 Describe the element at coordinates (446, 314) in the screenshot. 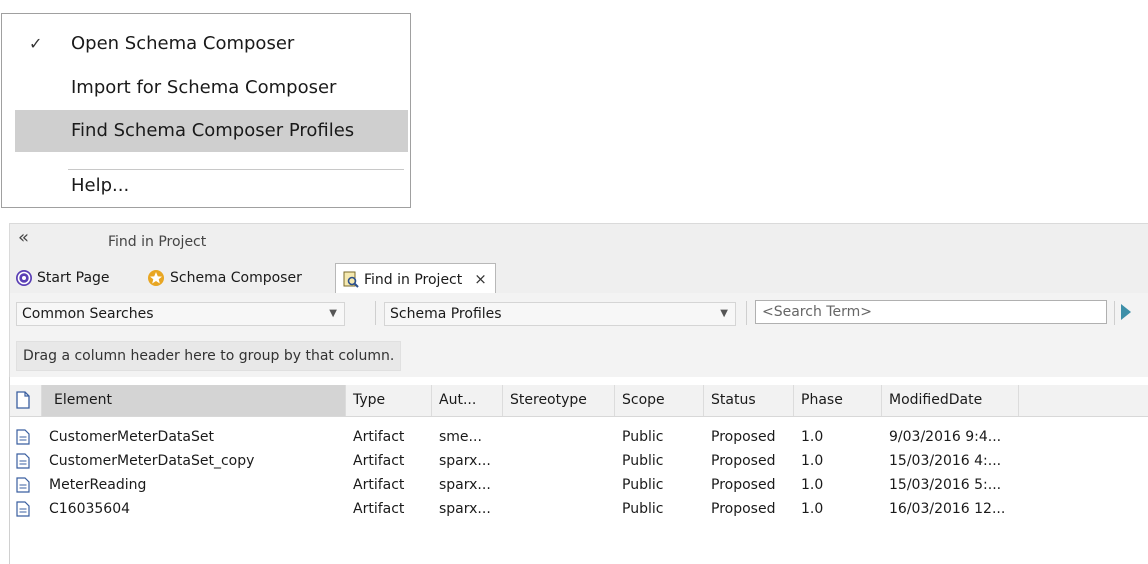

I see `search-name-value: Schema Profiles` at that location.